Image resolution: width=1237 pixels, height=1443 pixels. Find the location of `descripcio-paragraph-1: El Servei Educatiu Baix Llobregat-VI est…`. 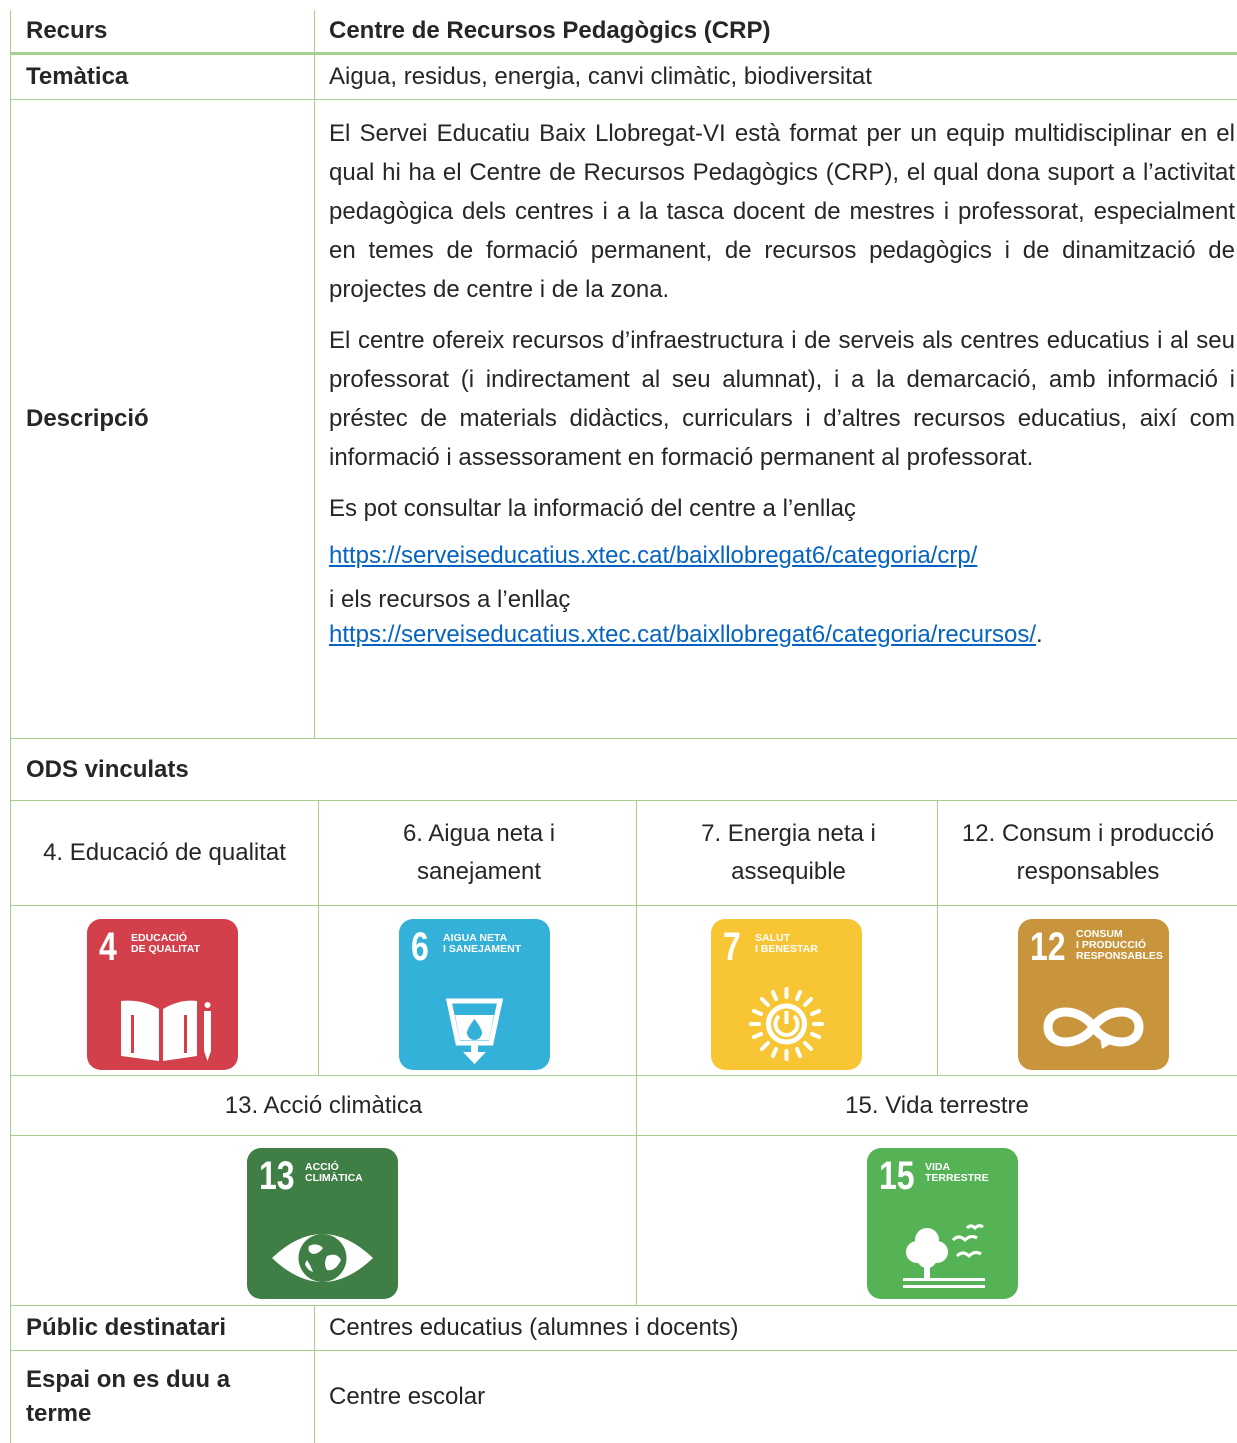

descripcio-paragraph-1: El Servei Educatiu Baix Llobregat-VI est… is located at coordinates (782, 211).